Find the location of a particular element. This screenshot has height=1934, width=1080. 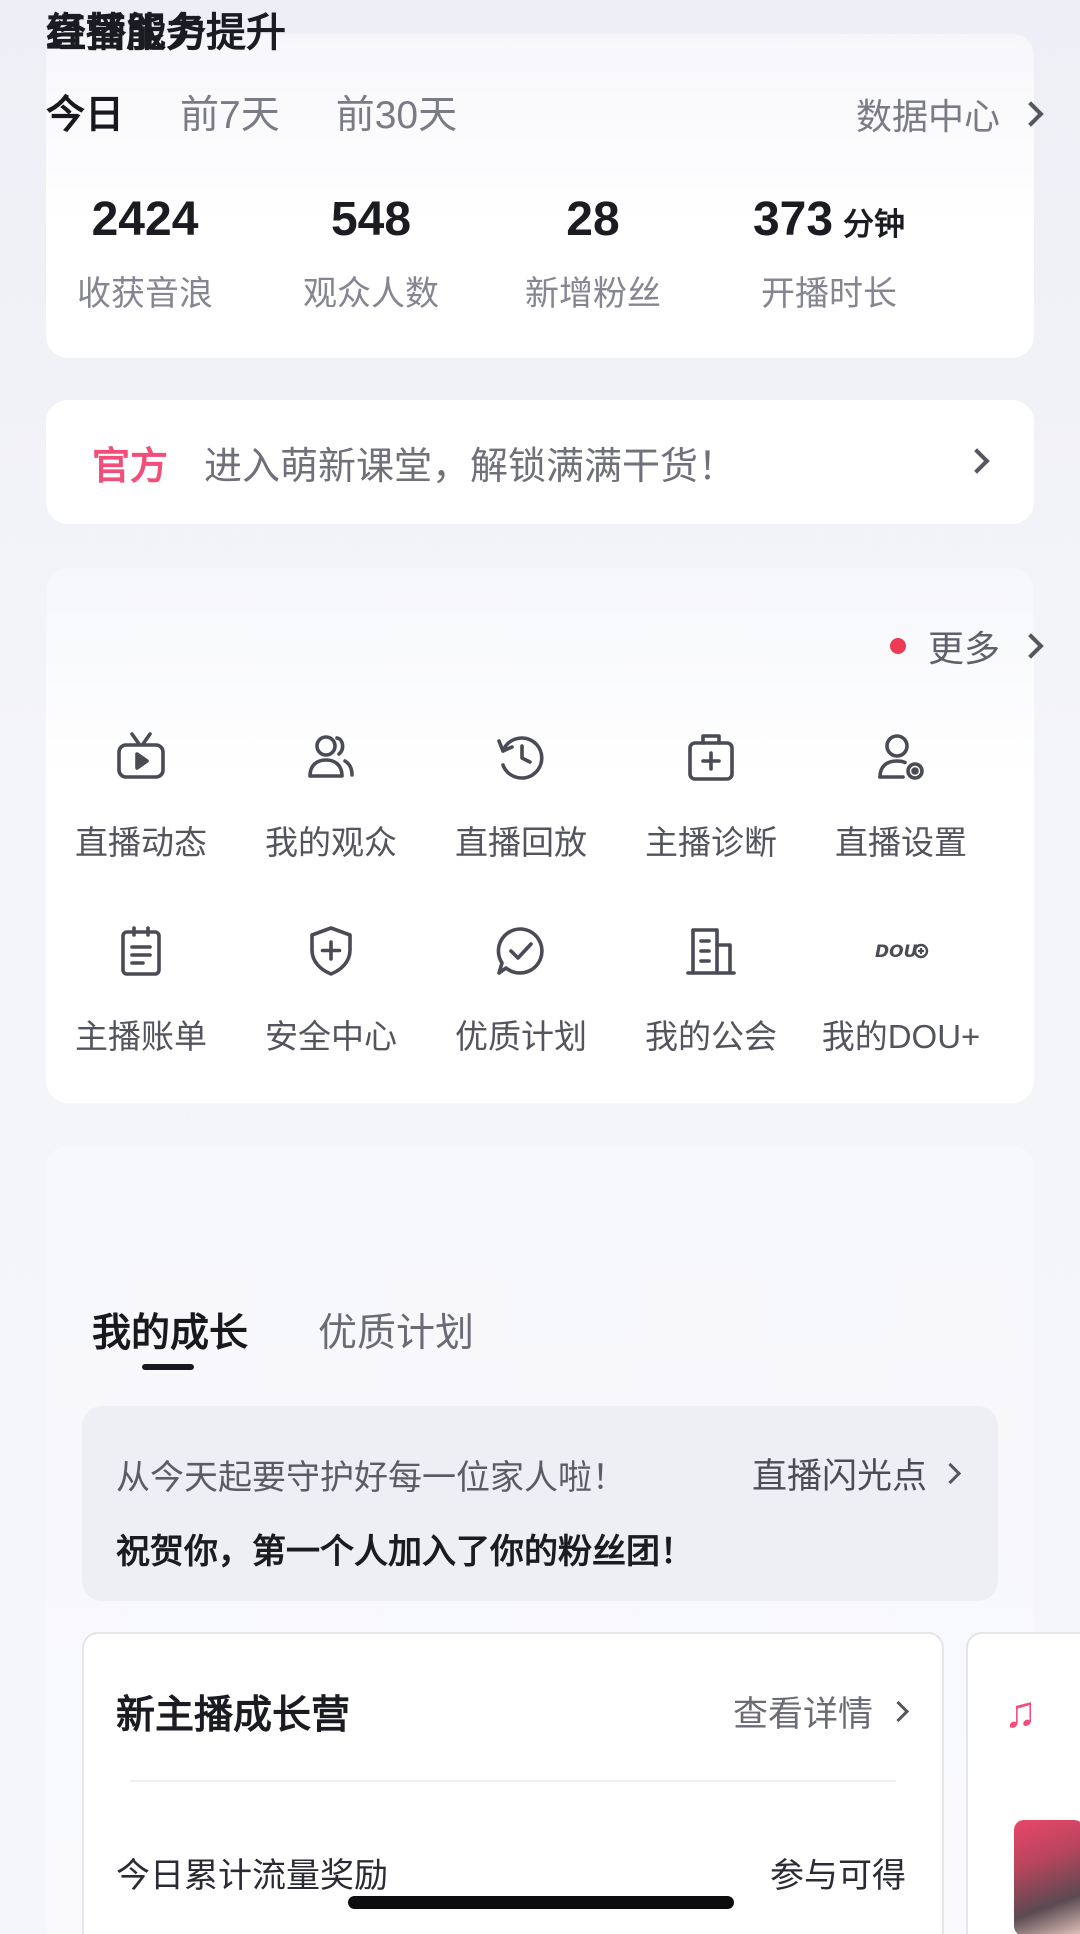

service-label: 直播回放 is located at coordinates (521, 842).